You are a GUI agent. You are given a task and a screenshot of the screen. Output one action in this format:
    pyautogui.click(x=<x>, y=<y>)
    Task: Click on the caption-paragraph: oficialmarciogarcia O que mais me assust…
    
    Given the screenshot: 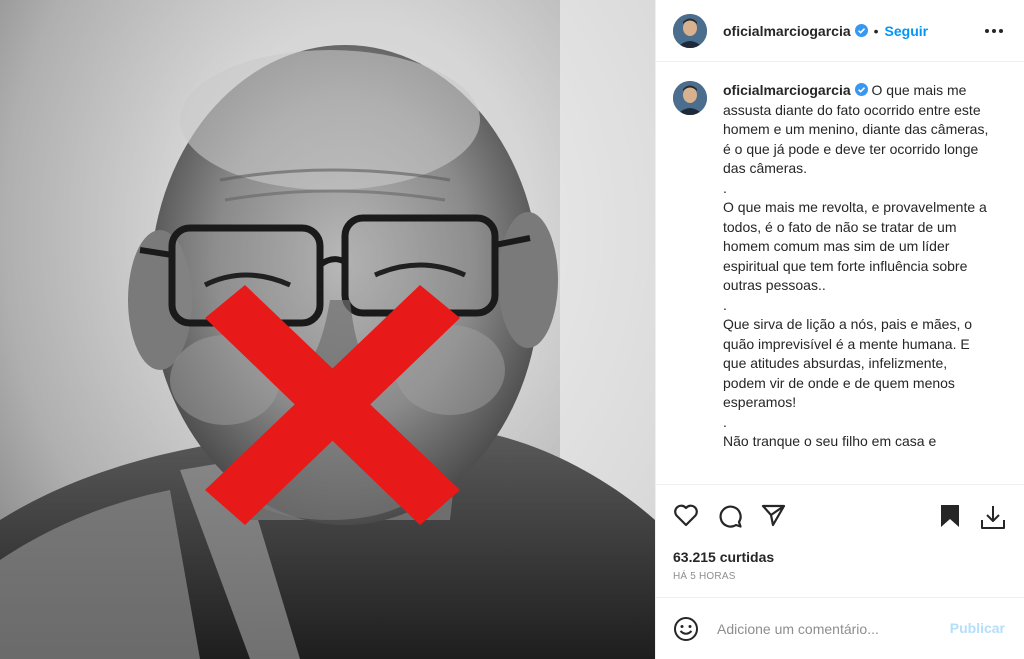 What is the action you would take?
    pyautogui.click(x=858, y=130)
    